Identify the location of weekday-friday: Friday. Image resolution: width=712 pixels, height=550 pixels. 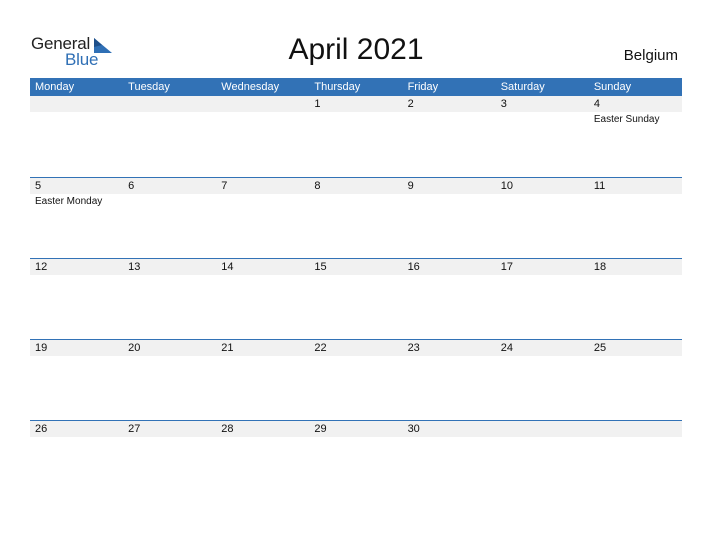
(423, 87).